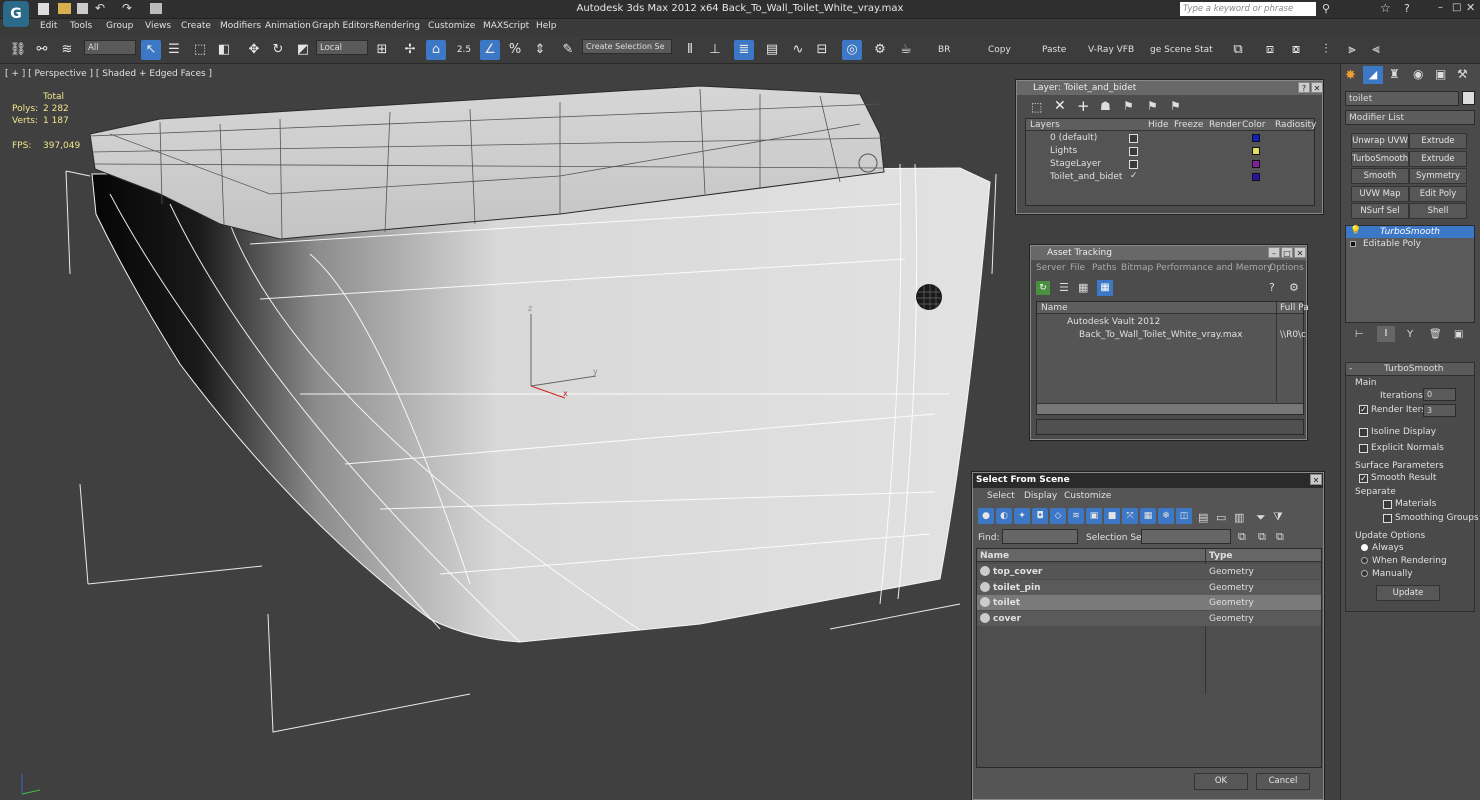 This screenshot has height=800, width=1480. I want to click on tool-icon-e: ⫸, so click(1352, 50).